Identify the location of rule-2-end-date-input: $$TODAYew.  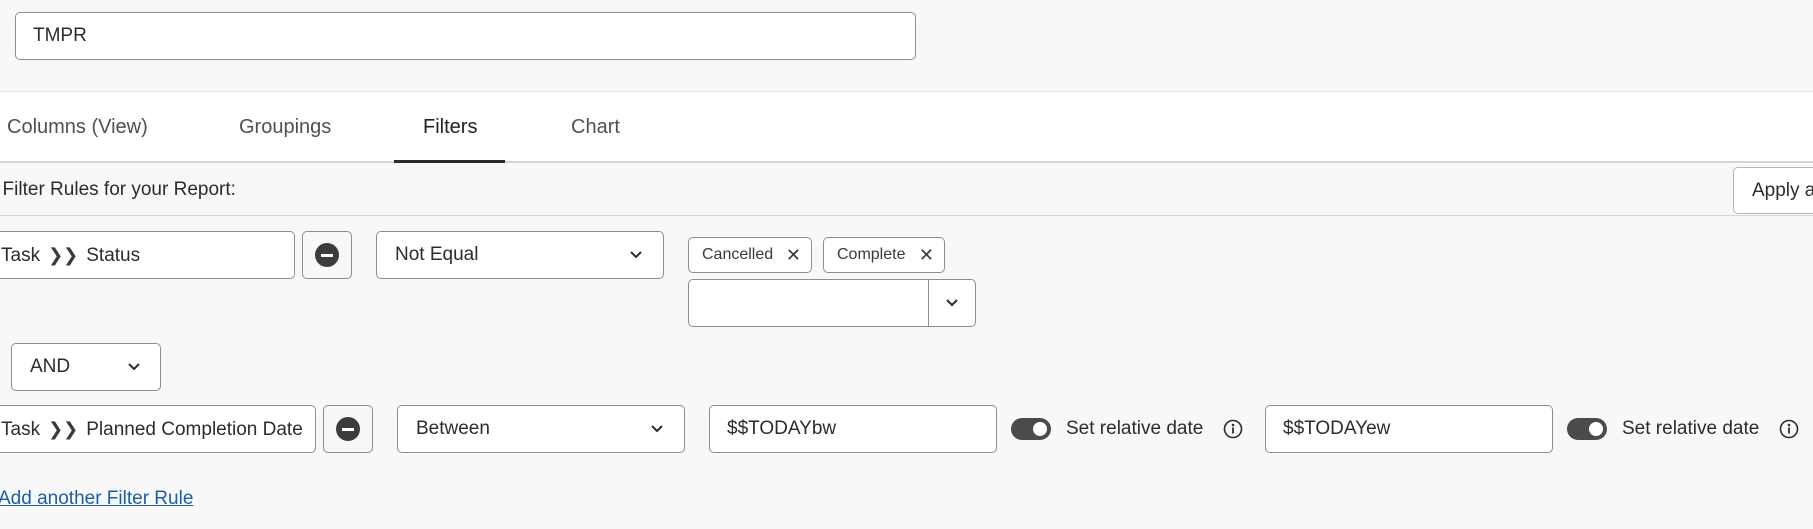
(1409, 429).